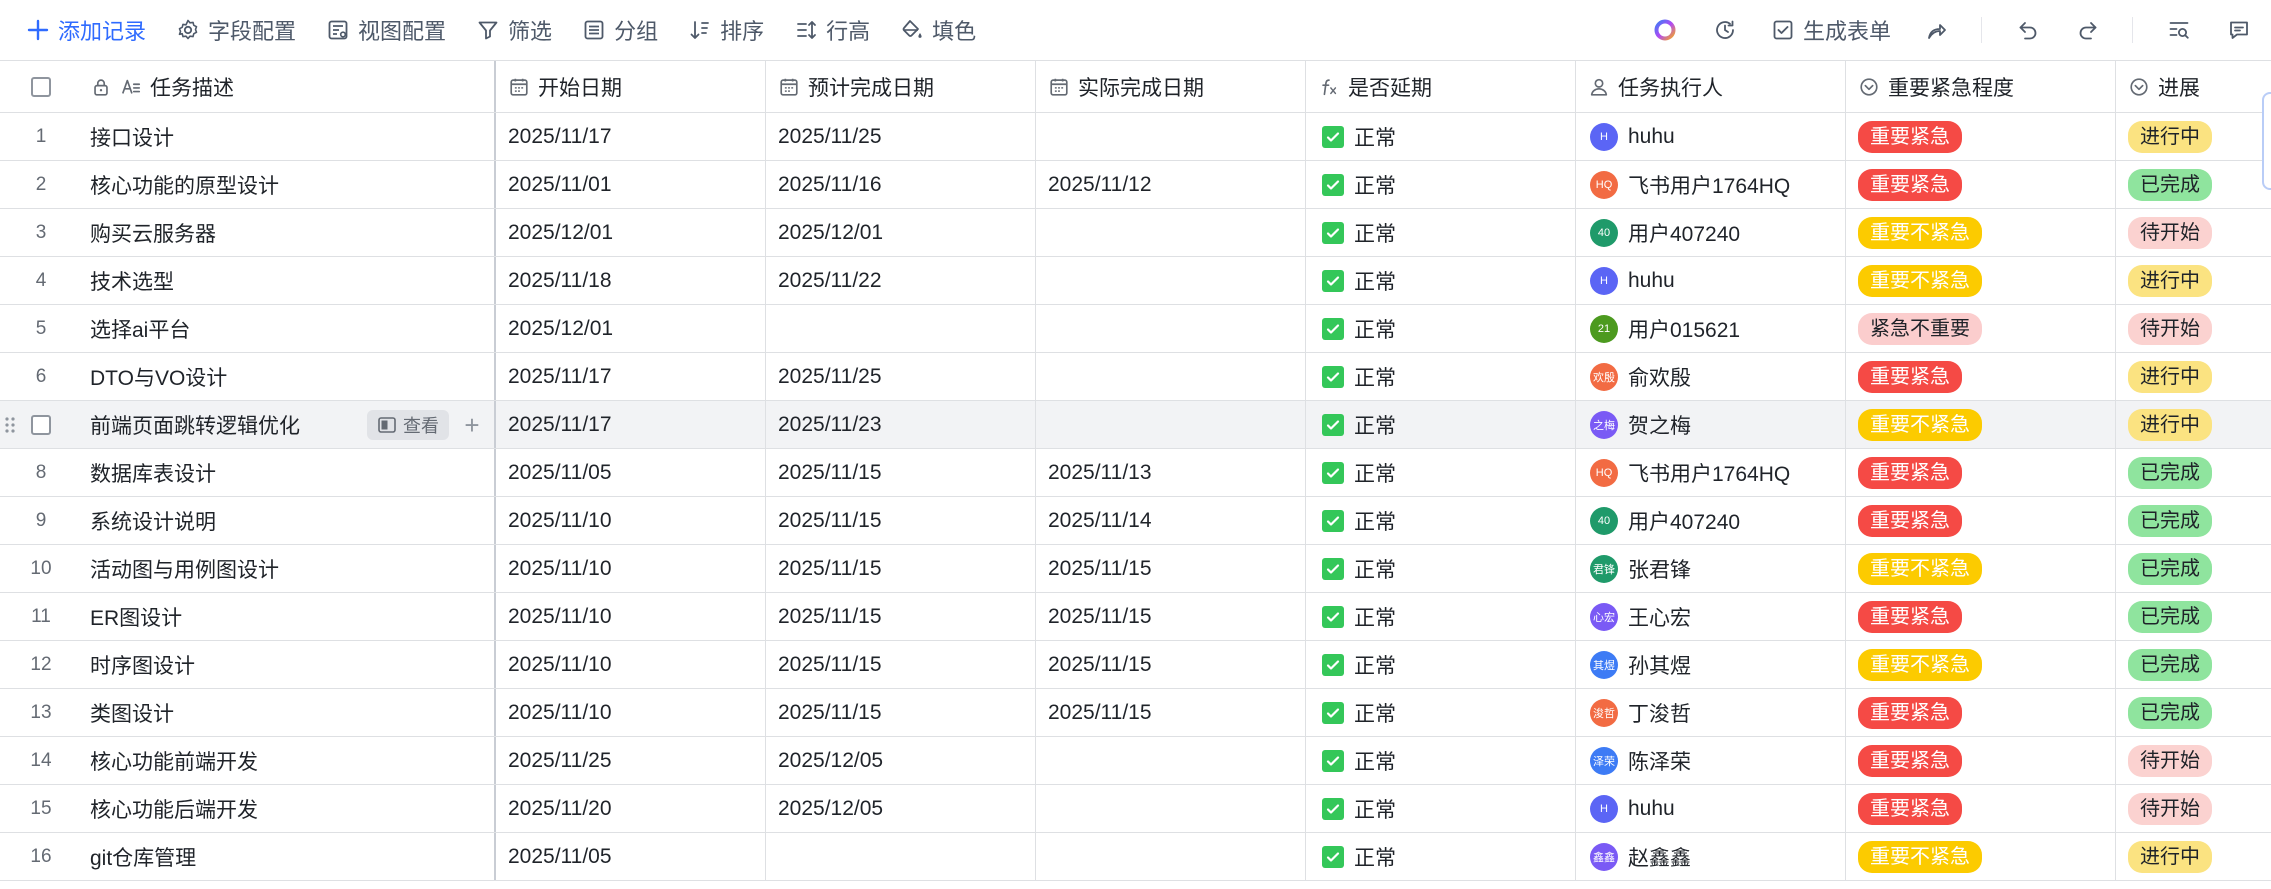 Image resolution: width=2271 pixels, height=889 pixels. Describe the element at coordinates (41, 616) in the screenshot. I see `row-index: 11` at that location.